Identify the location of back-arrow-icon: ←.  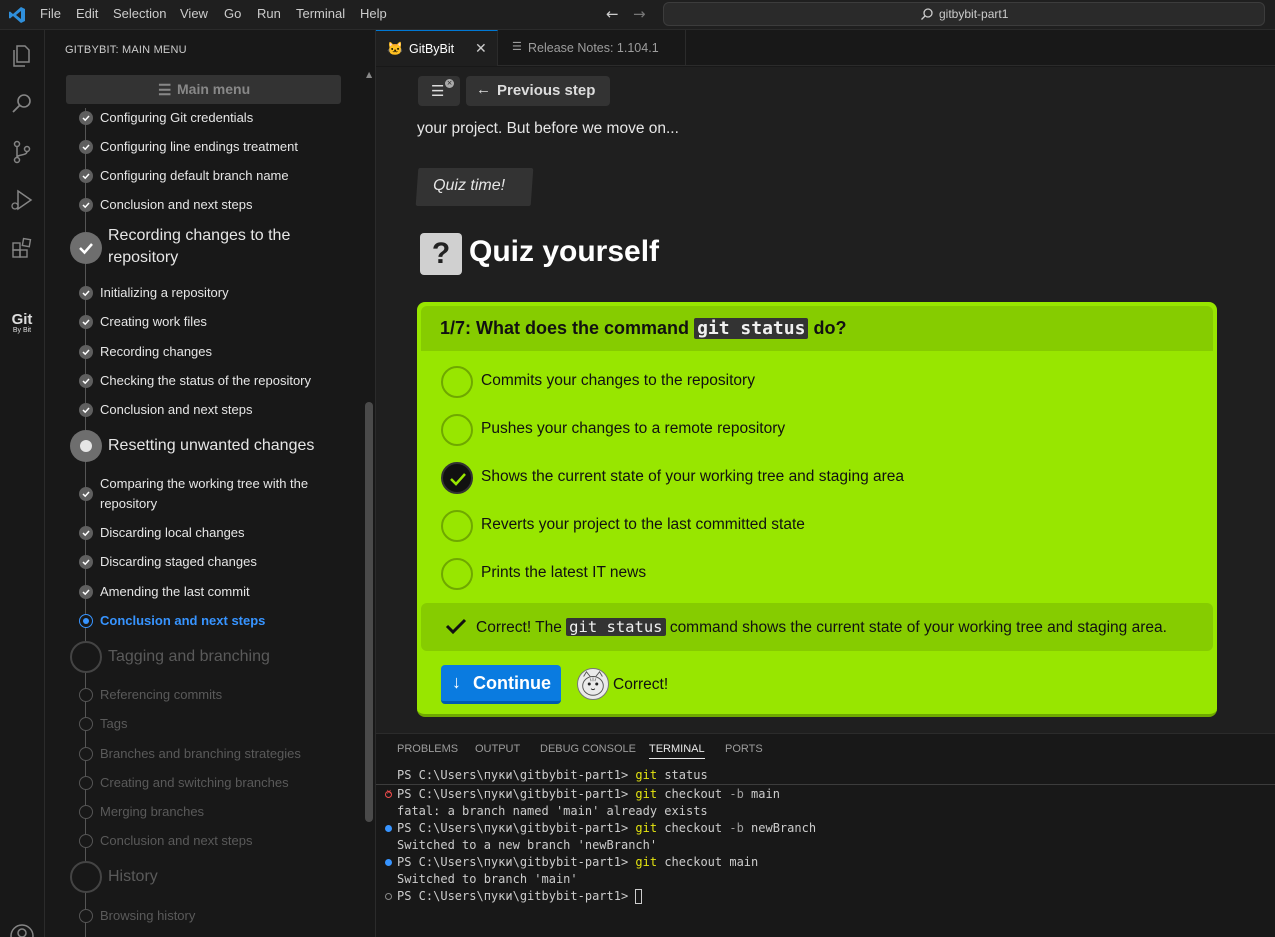
(612, 14).